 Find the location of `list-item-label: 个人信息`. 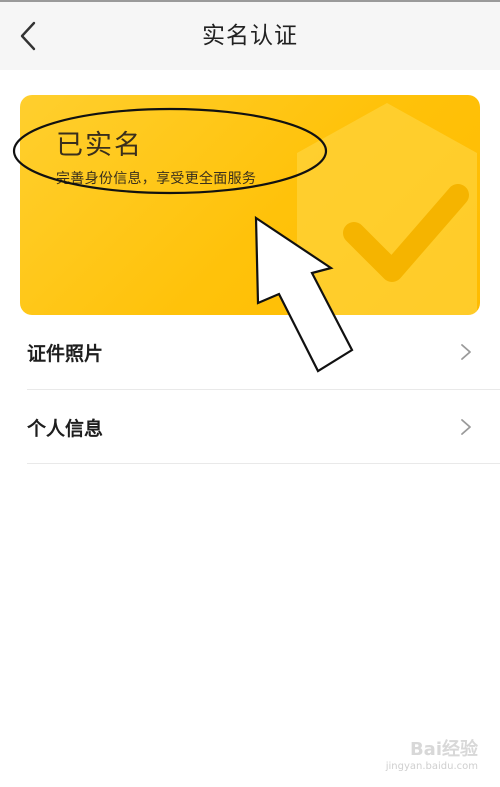

list-item-label: 个人信息 is located at coordinates (65, 429).